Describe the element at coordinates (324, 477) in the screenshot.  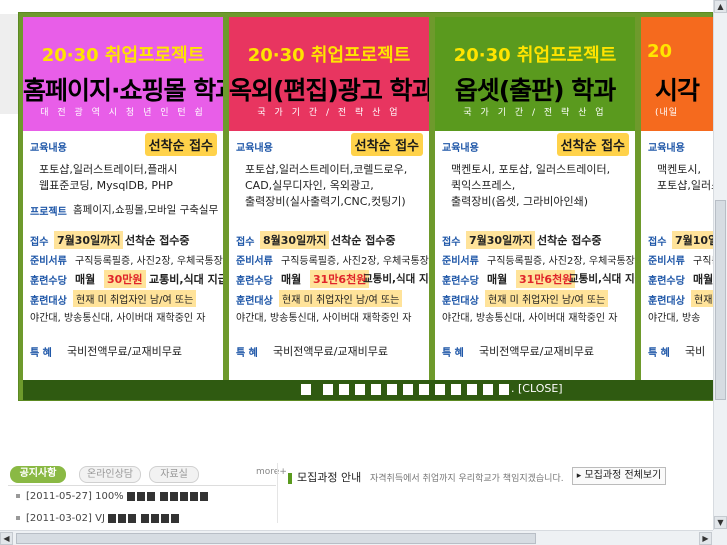
I see `recruit-title: 모집과정 안내` at that location.